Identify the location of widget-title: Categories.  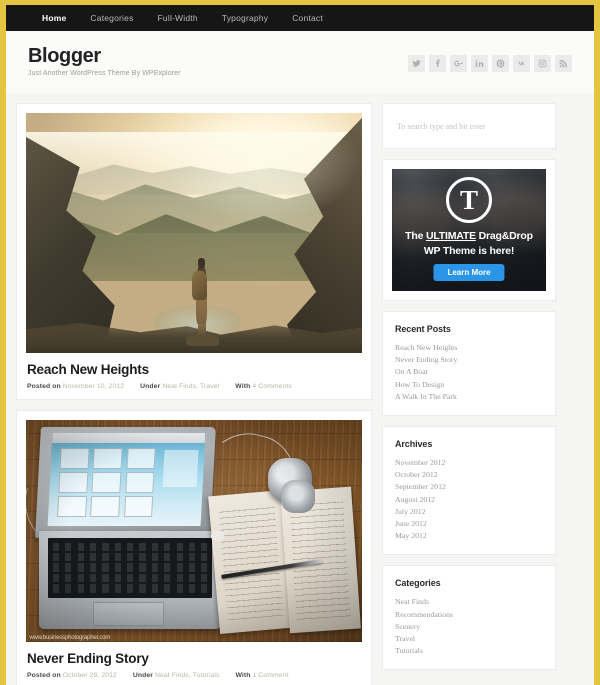
(418, 583).